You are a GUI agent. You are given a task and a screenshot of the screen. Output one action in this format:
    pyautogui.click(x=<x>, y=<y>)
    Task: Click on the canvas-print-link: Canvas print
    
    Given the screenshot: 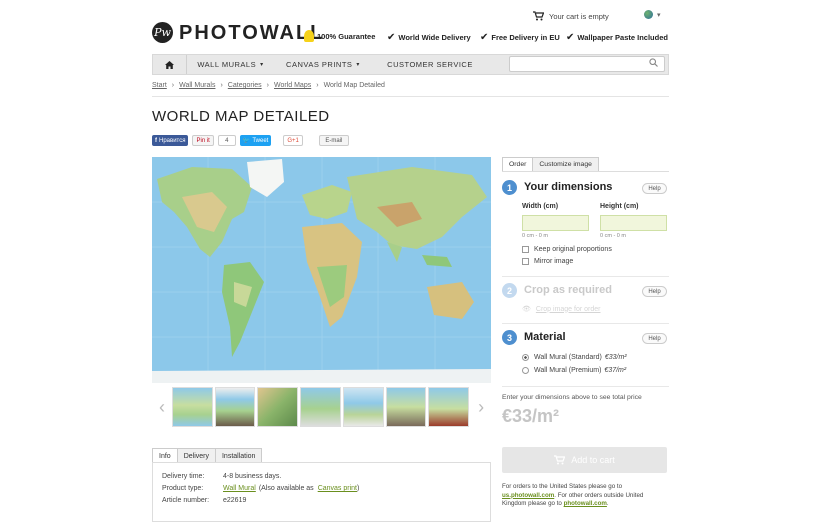 What is the action you would take?
    pyautogui.click(x=337, y=488)
    